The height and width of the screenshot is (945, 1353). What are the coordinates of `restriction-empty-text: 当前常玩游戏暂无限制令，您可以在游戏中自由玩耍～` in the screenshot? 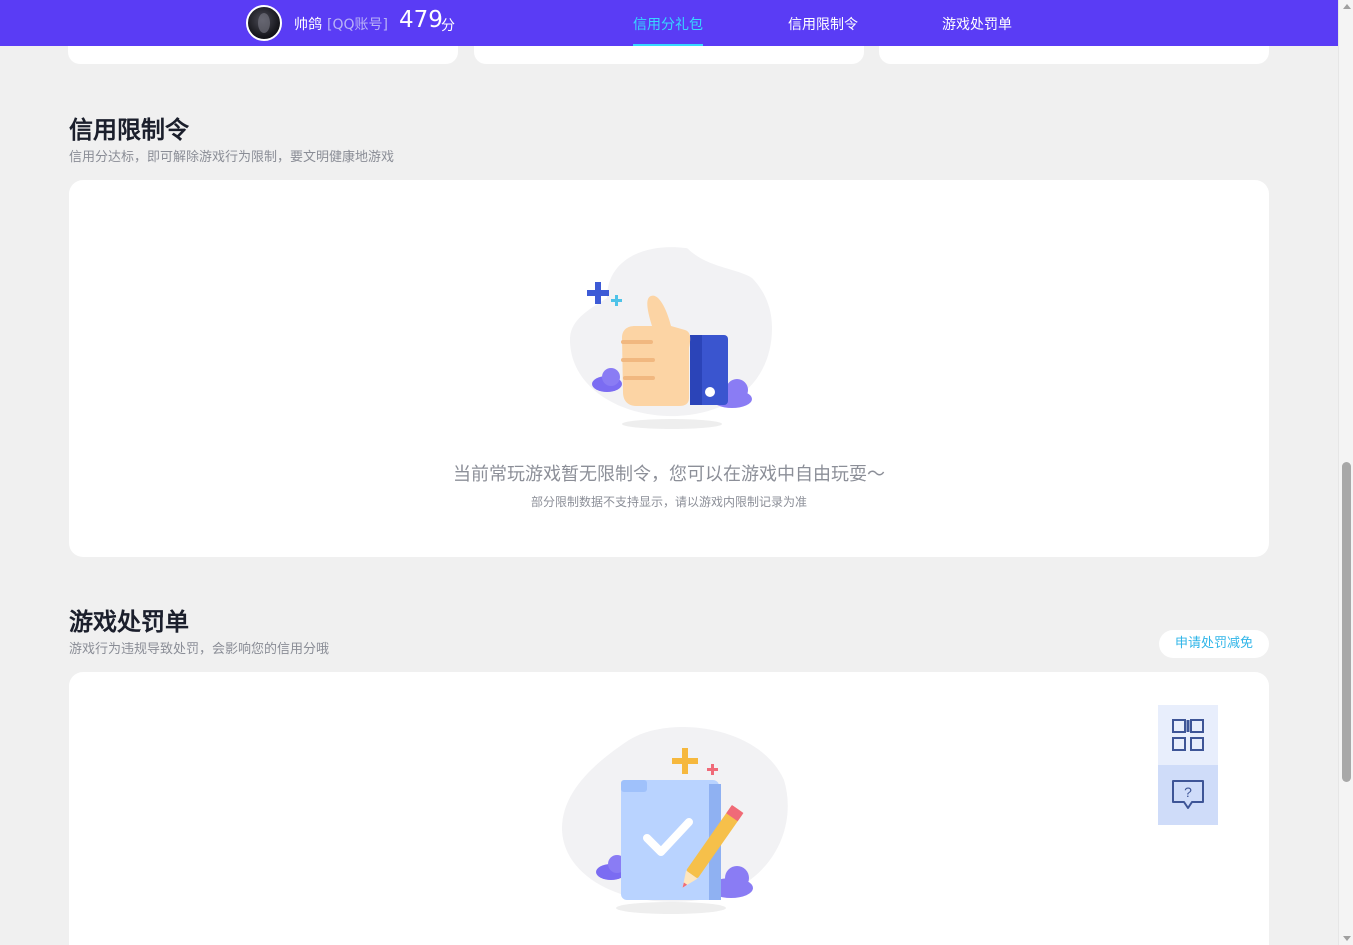 It's located at (669, 474).